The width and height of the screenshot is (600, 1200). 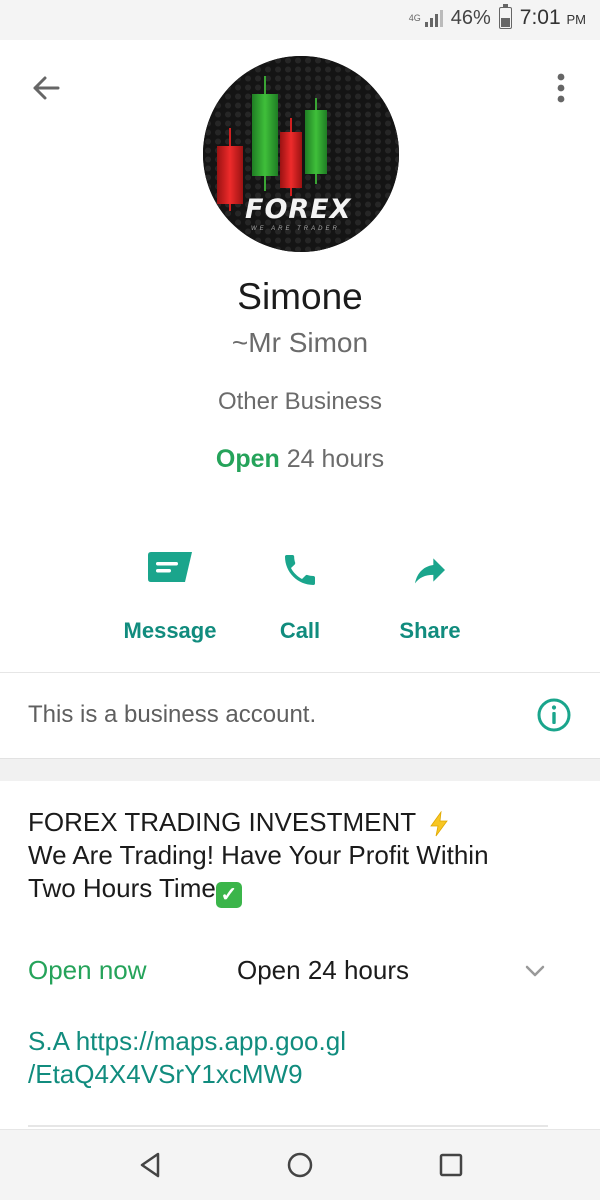 What do you see at coordinates (300, 342) in the screenshot?
I see `contact-pushname: ~Mr Simon` at bounding box center [300, 342].